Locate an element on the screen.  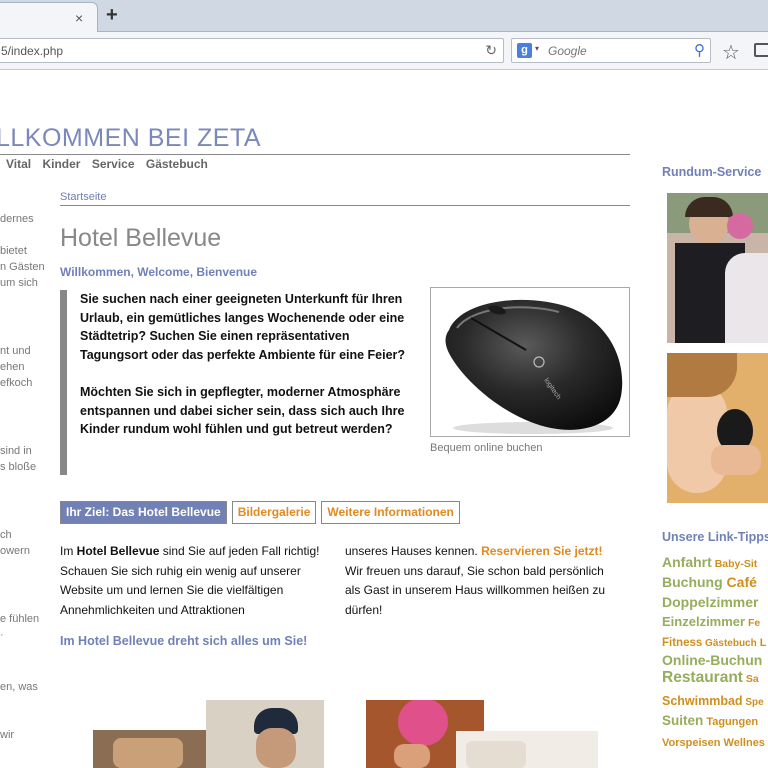
nav-item-vital: Vital is located at coordinates (18, 164).